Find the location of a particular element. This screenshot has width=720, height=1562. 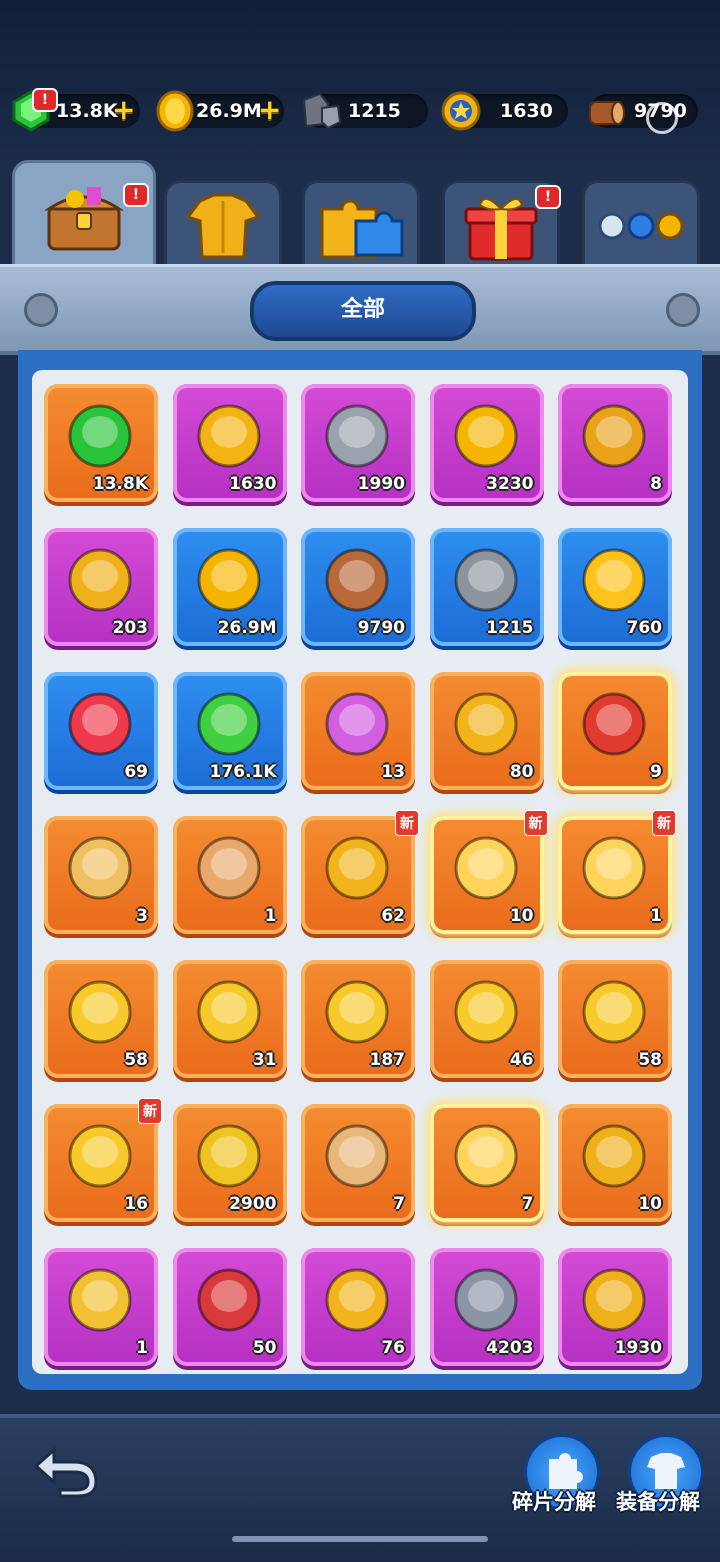

rune-card-icon is located at coordinates (100, 1300).